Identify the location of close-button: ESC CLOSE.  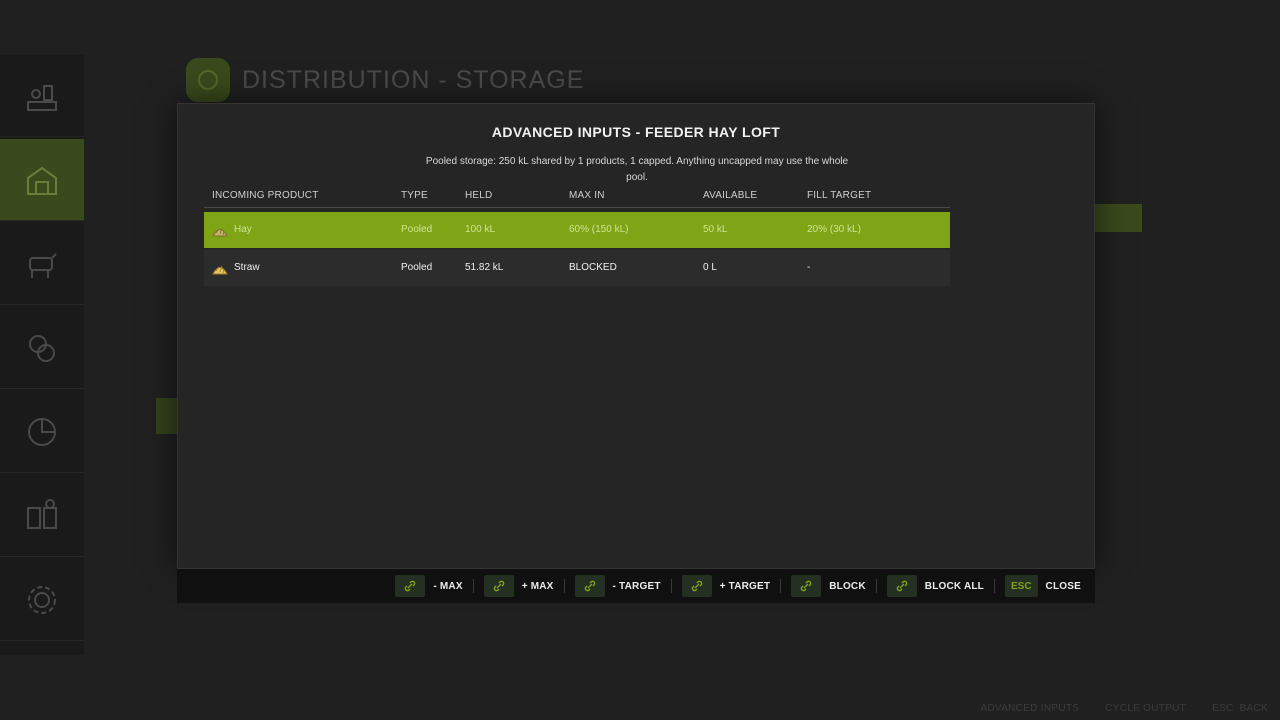
(1042, 586).